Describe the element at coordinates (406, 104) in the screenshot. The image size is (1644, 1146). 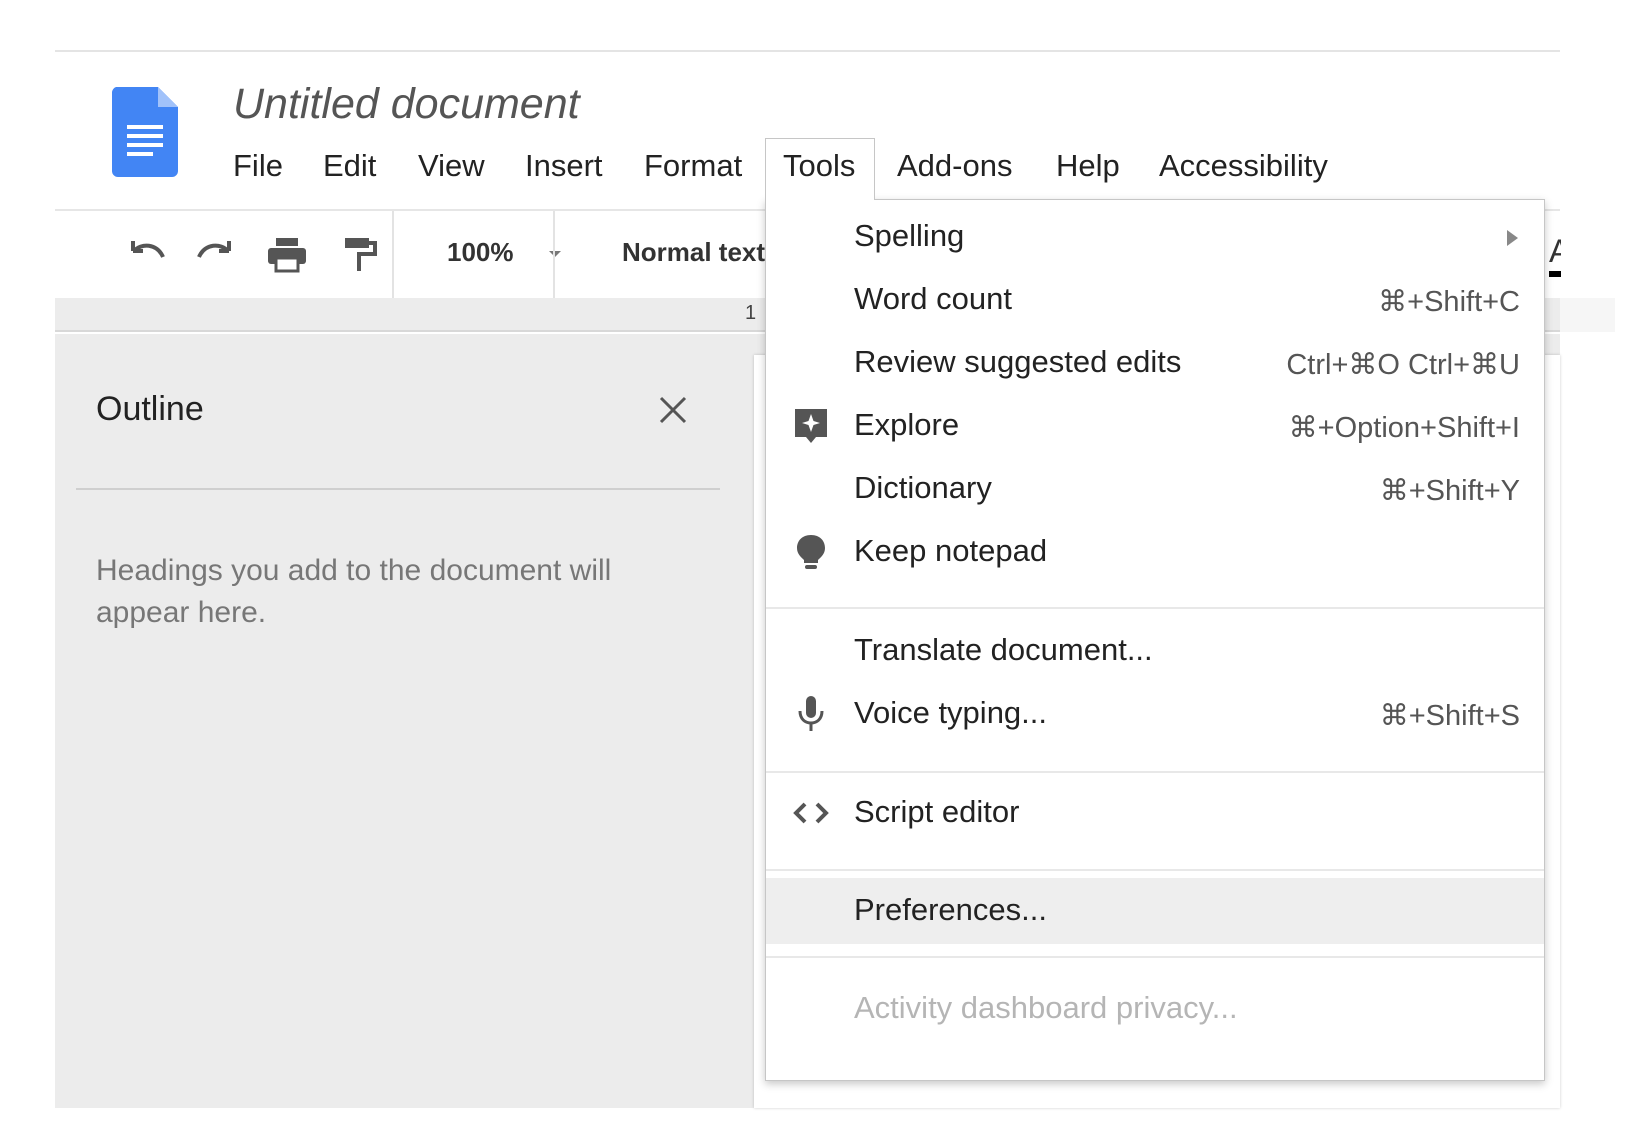
I see `document-title: Untitled document` at that location.